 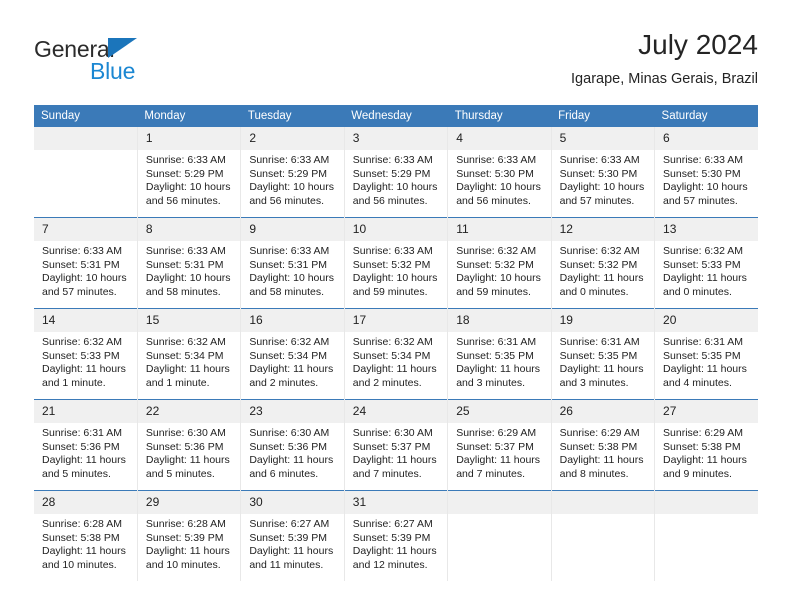 I want to click on day-number: 10, so click(x=396, y=229).